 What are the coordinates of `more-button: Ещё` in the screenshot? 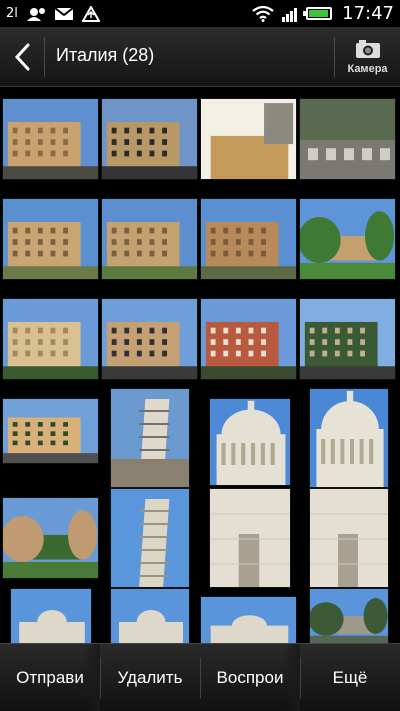 It's located at (350, 677).